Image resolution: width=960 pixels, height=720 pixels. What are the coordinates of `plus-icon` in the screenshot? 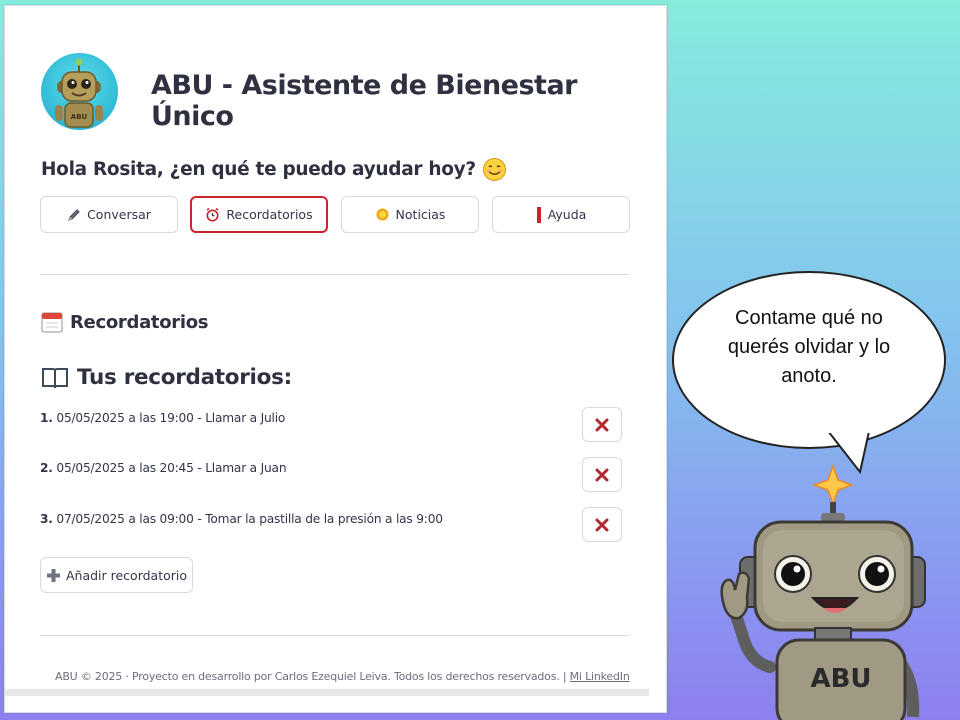 It's located at (53, 575).